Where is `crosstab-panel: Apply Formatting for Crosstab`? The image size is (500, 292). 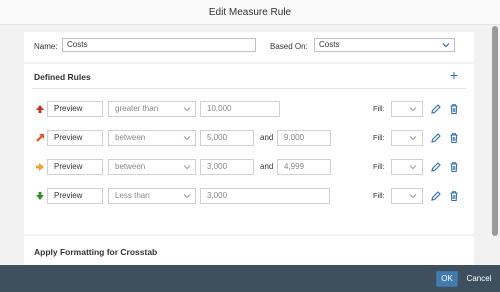 crosstab-panel: Apply Formatting for Crosstab is located at coordinates (249, 250).